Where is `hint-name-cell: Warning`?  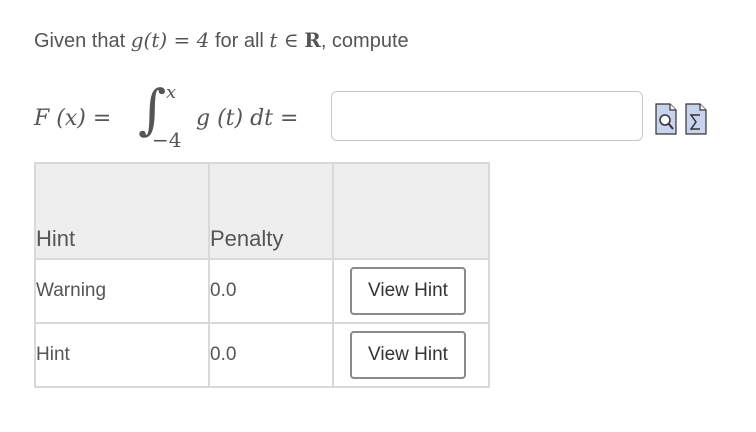 hint-name-cell: Warning is located at coordinates (122, 291).